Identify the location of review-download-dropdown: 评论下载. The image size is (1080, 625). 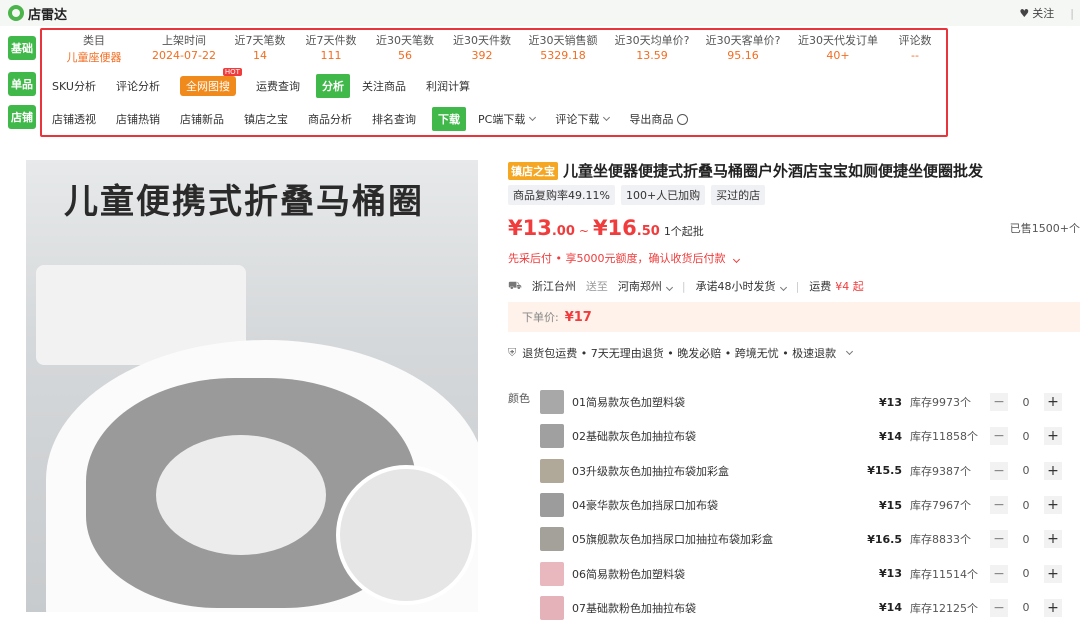
(582, 119).